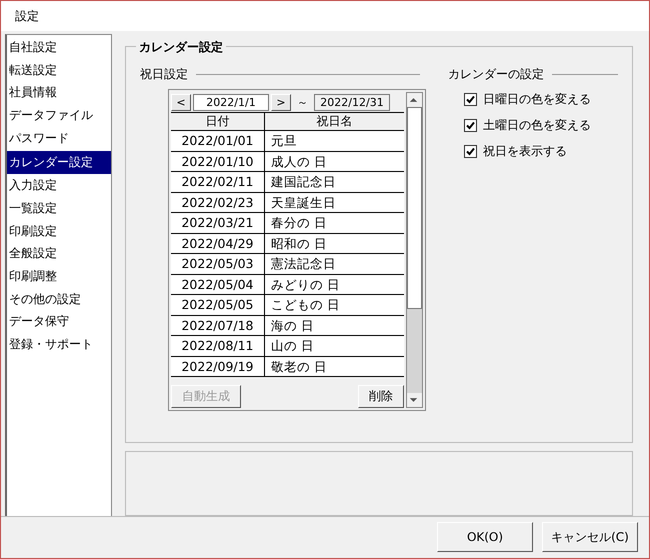 The image size is (650, 559). What do you see at coordinates (59, 321) in the screenshot?
I see `sidebar-item: データ保守` at bounding box center [59, 321].